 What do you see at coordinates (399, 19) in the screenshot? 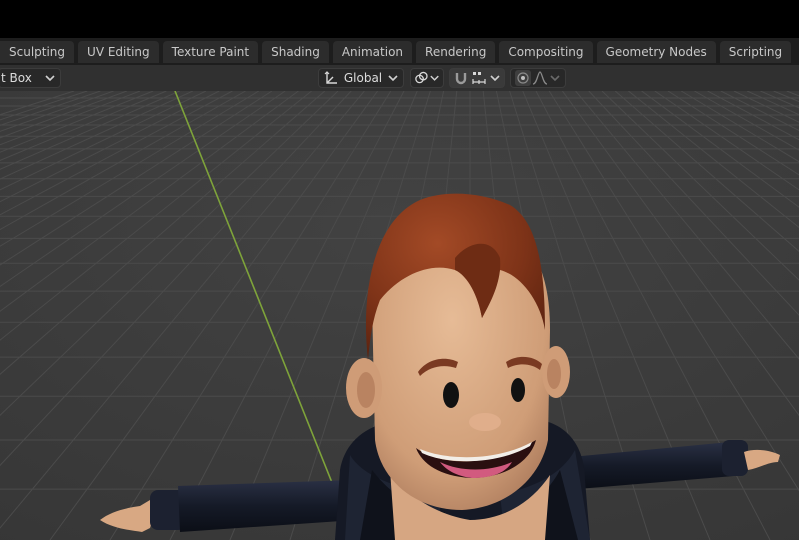
I see `top-black-bar` at bounding box center [399, 19].